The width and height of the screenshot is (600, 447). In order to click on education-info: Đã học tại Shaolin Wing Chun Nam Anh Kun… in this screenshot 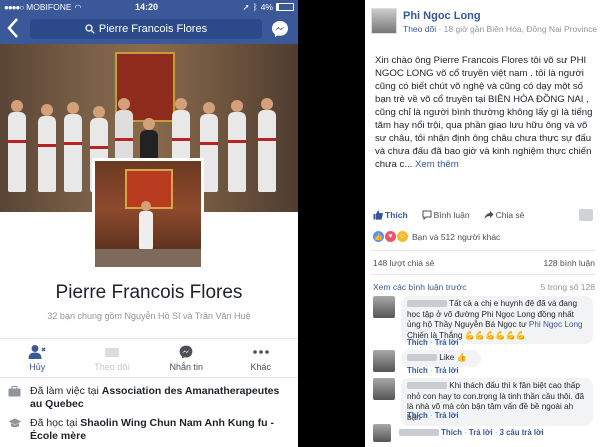, I will do `click(149, 429)`.